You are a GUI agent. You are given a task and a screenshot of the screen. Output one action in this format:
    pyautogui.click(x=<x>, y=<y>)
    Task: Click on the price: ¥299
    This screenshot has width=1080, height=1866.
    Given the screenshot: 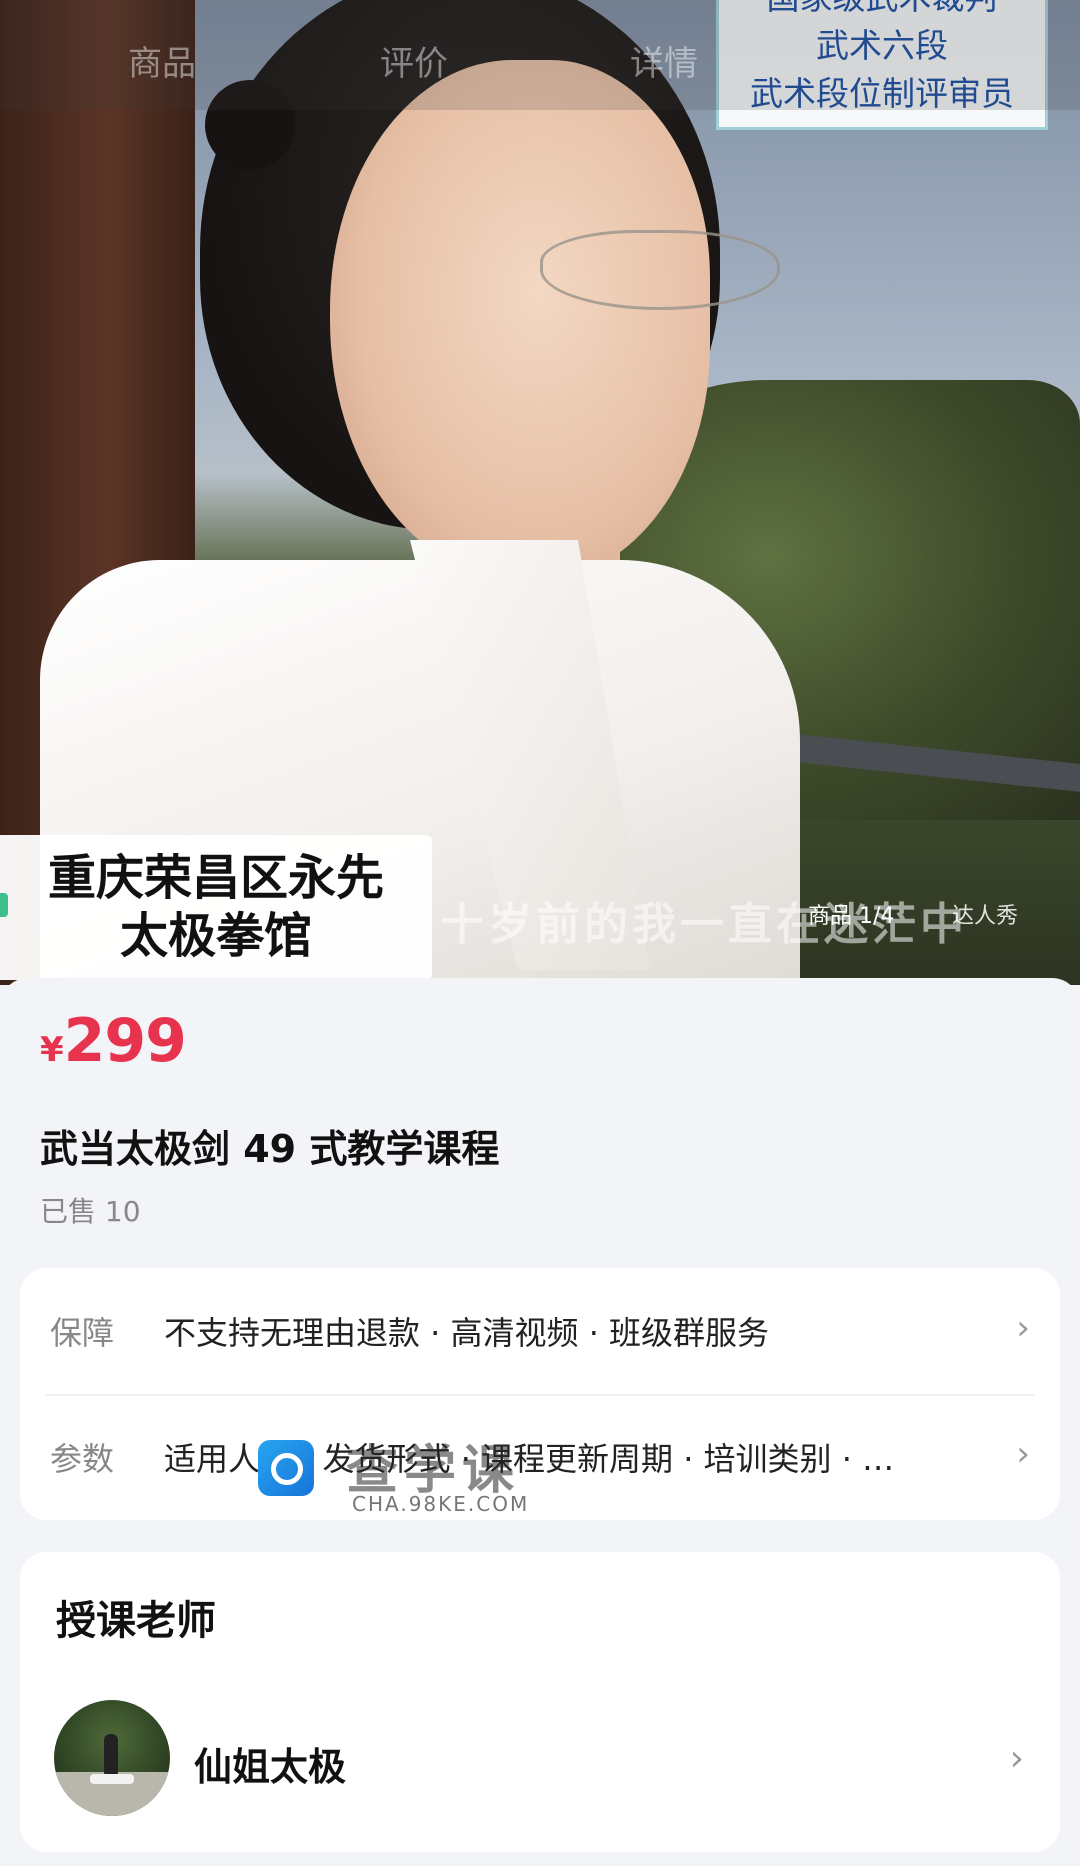 What is the action you would take?
    pyautogui.click(x=113, y=1041)
    